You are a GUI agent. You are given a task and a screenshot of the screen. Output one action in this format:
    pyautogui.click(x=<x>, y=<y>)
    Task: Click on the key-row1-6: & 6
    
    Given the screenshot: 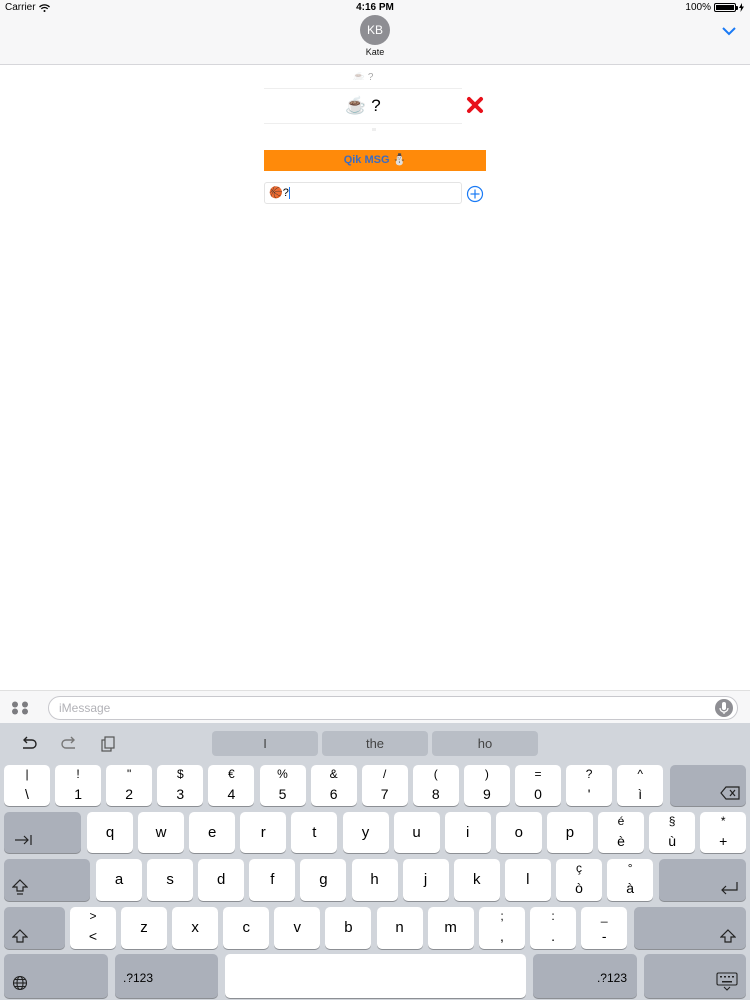 What is the action you would take?
    pyautogui.click(x=333, y=785)
    